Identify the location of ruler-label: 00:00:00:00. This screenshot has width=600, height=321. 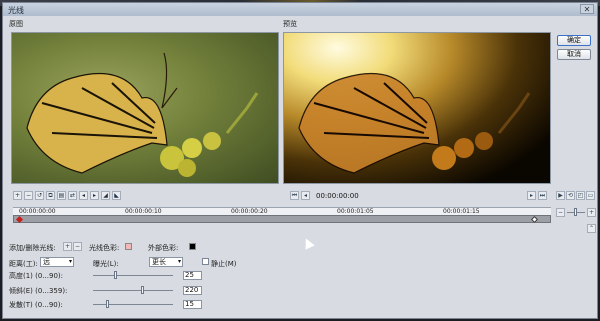
(37, 211).